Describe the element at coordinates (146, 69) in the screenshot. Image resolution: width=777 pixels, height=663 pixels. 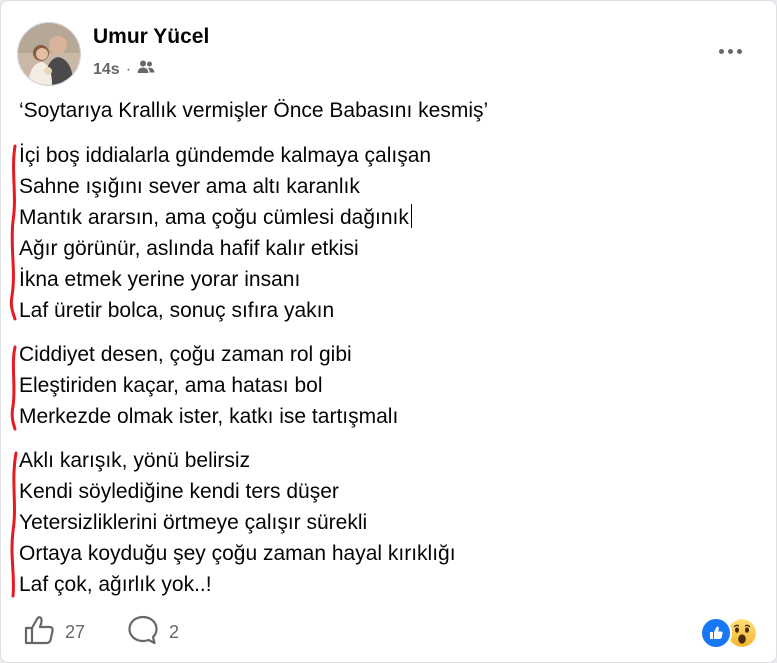
I see `friends-icon` at that location.